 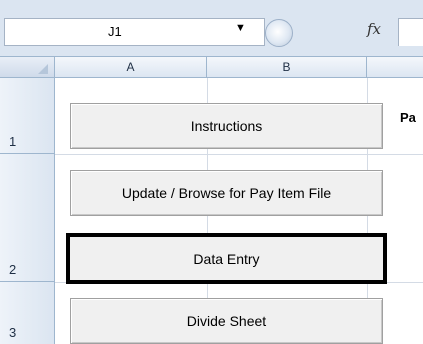 What do you see at coordinates (27, 116) in the screenshot?
I see `row-header-1: 1` at bounding box center [27, 116].